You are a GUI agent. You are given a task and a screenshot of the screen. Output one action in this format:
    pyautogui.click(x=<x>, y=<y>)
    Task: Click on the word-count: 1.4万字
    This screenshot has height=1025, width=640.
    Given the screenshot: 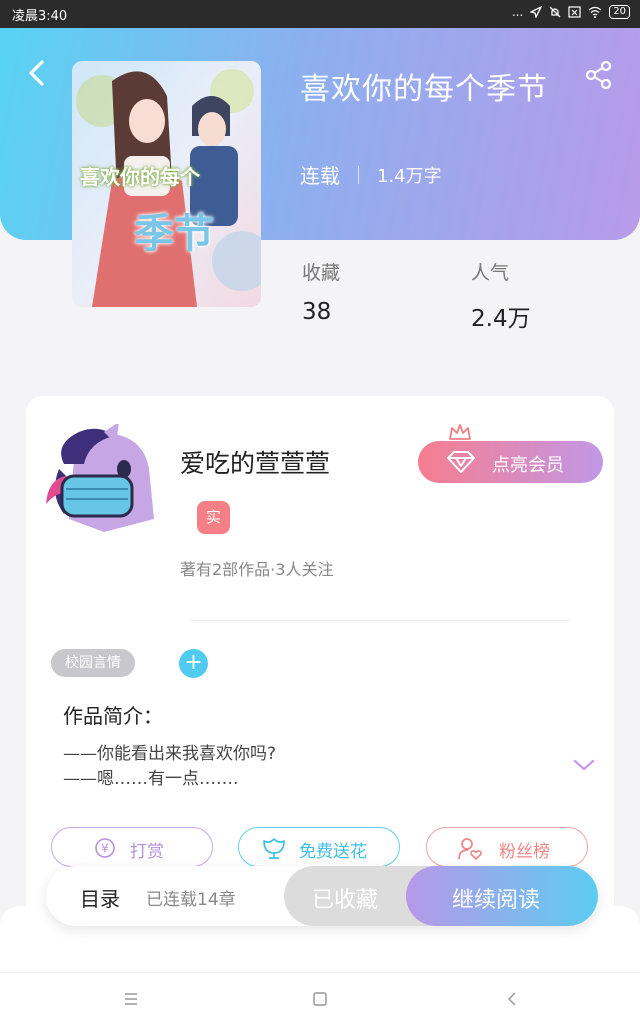 What is the action you would take?
    pyautogui.click(x=409, y=176)
    